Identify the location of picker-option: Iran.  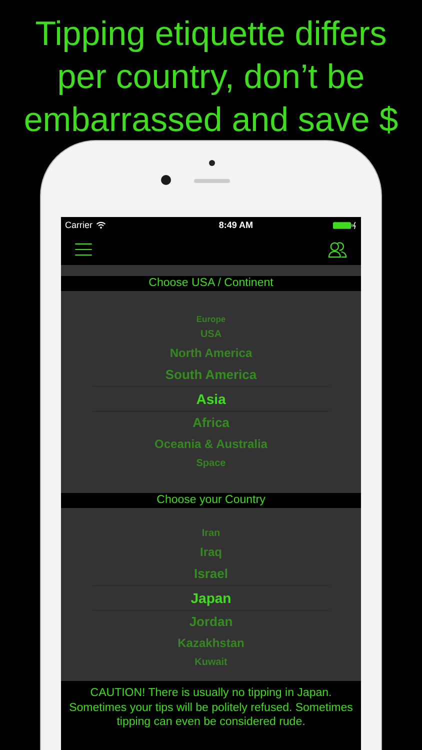
(211, 533).